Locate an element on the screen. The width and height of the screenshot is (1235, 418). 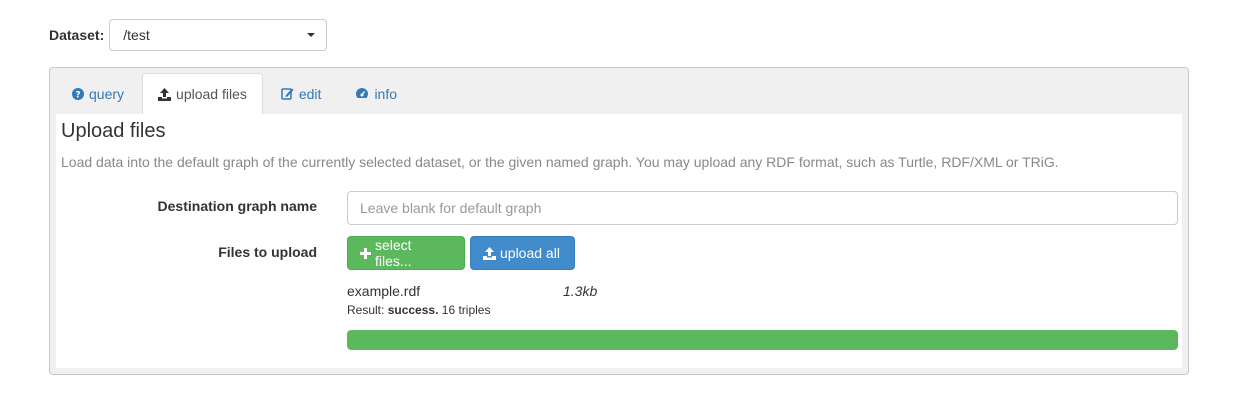
question-circle-icon: ? is located at coordinates (78, 93).